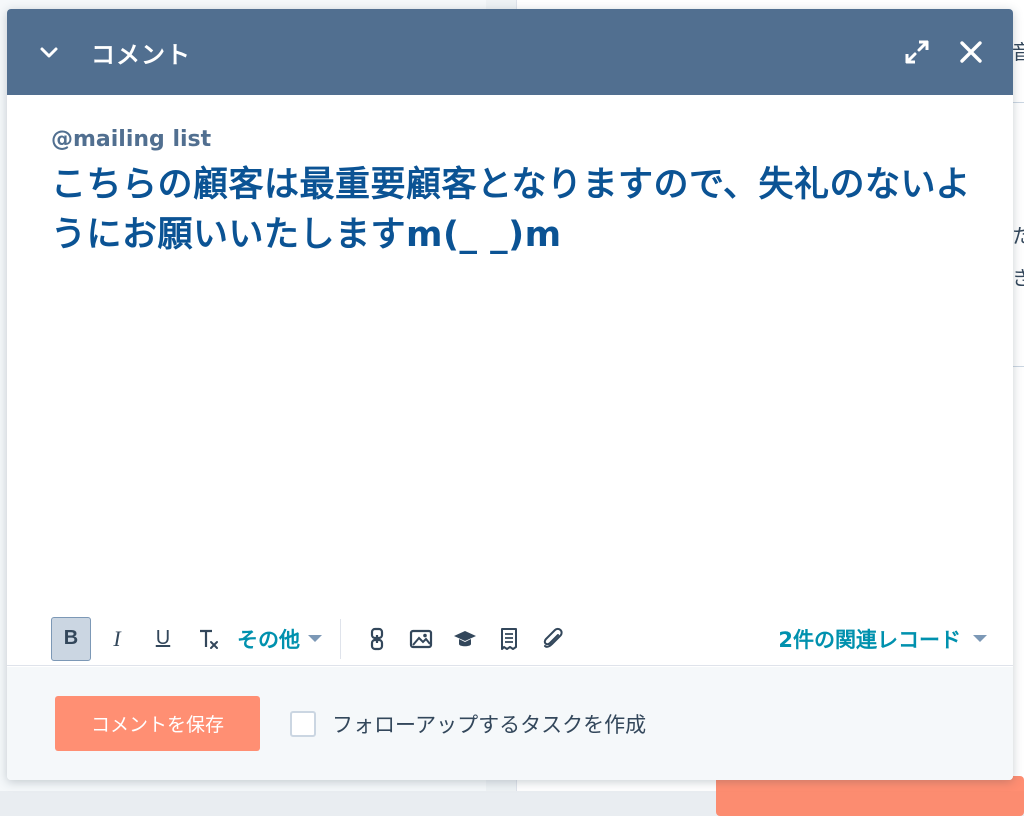  Describe the element at coordinates (71, 639) in the screenshot. I see `bold-button: B` at that location.